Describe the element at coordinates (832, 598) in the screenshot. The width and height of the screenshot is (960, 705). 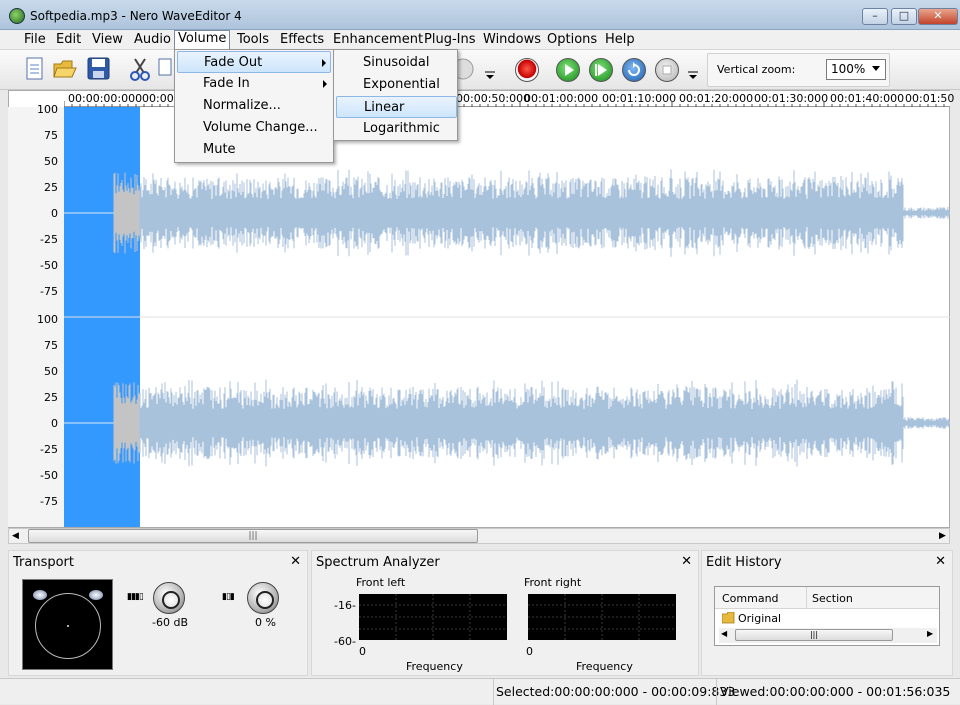
I see `column-header-section: Section` at that location.